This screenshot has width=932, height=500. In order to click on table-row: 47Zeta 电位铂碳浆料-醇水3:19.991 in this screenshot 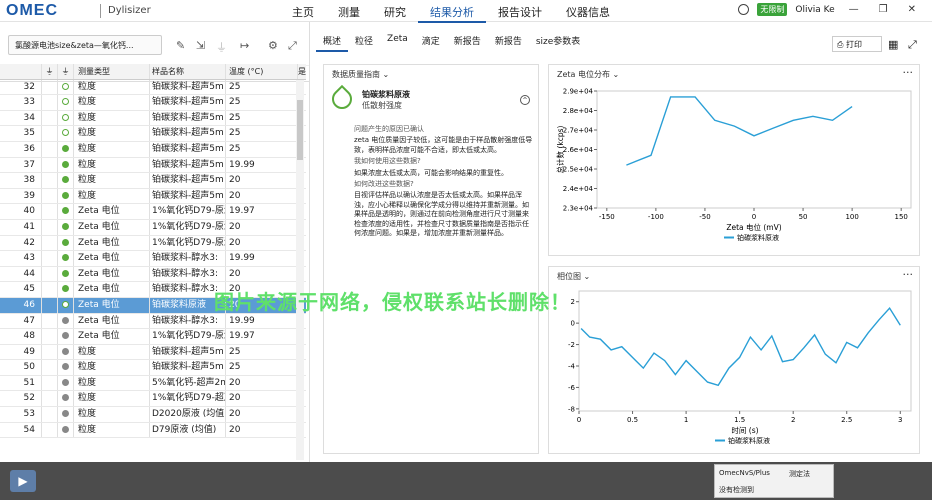, I will do `click(153, 321)`.